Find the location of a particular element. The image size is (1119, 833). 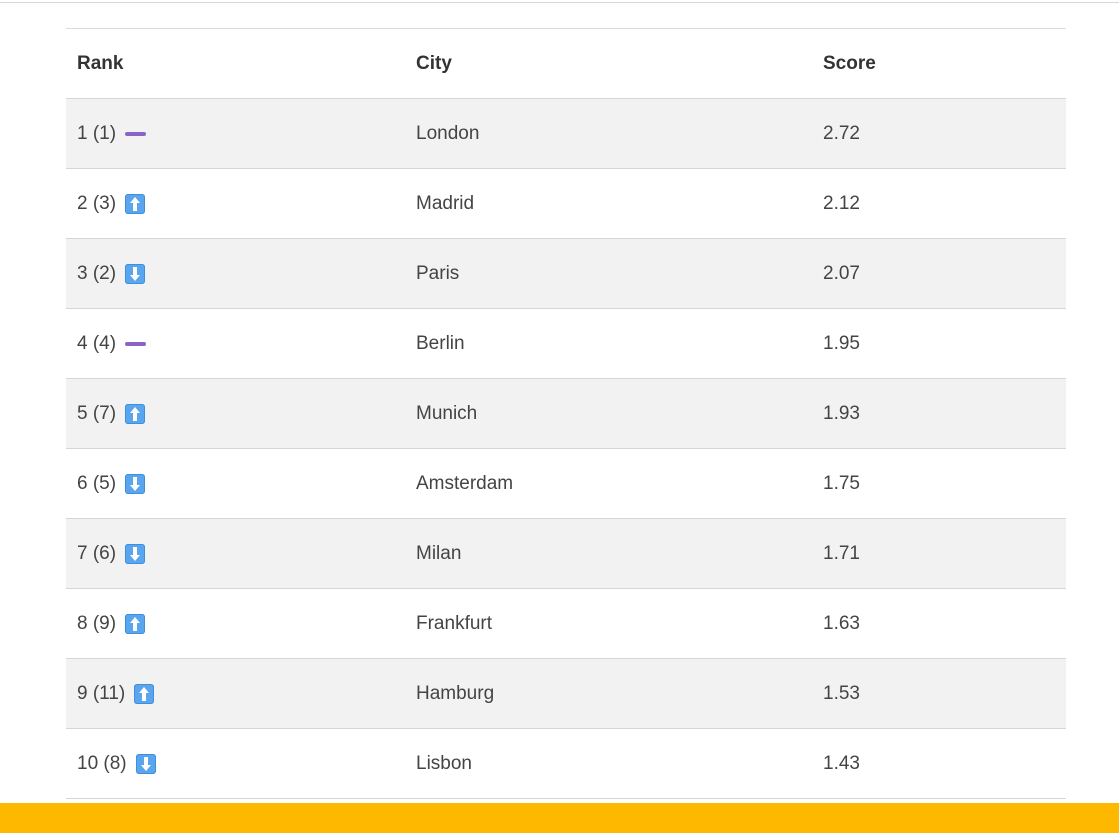

rank-value-wrap: 9 (11) is located at coordinates (116, 693).